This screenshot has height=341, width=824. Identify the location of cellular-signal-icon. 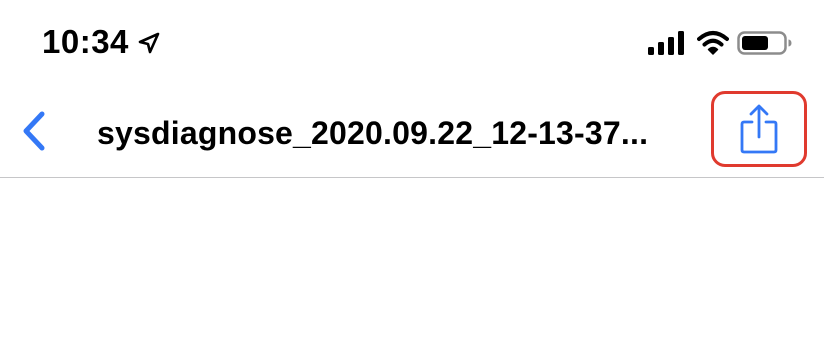
(666, 43).